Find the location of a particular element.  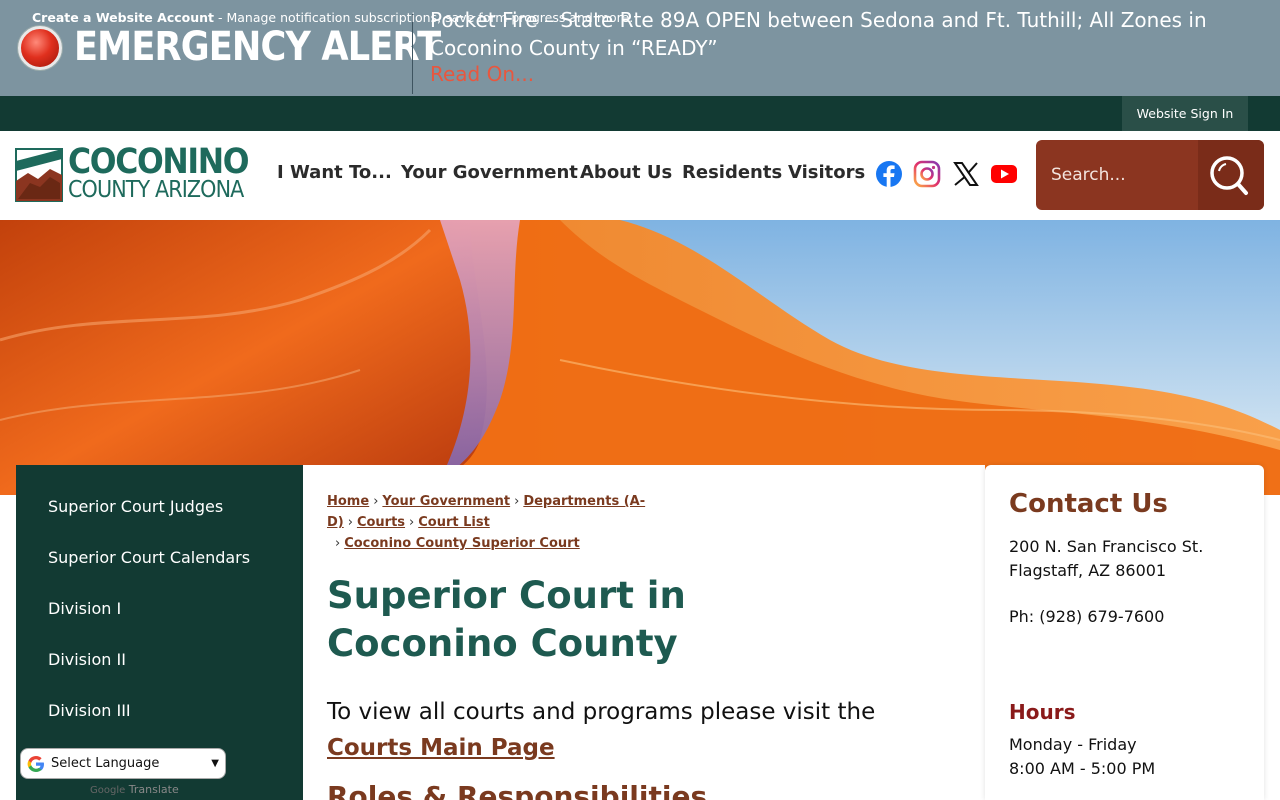

search-input is located at coordinates (1117, 175).